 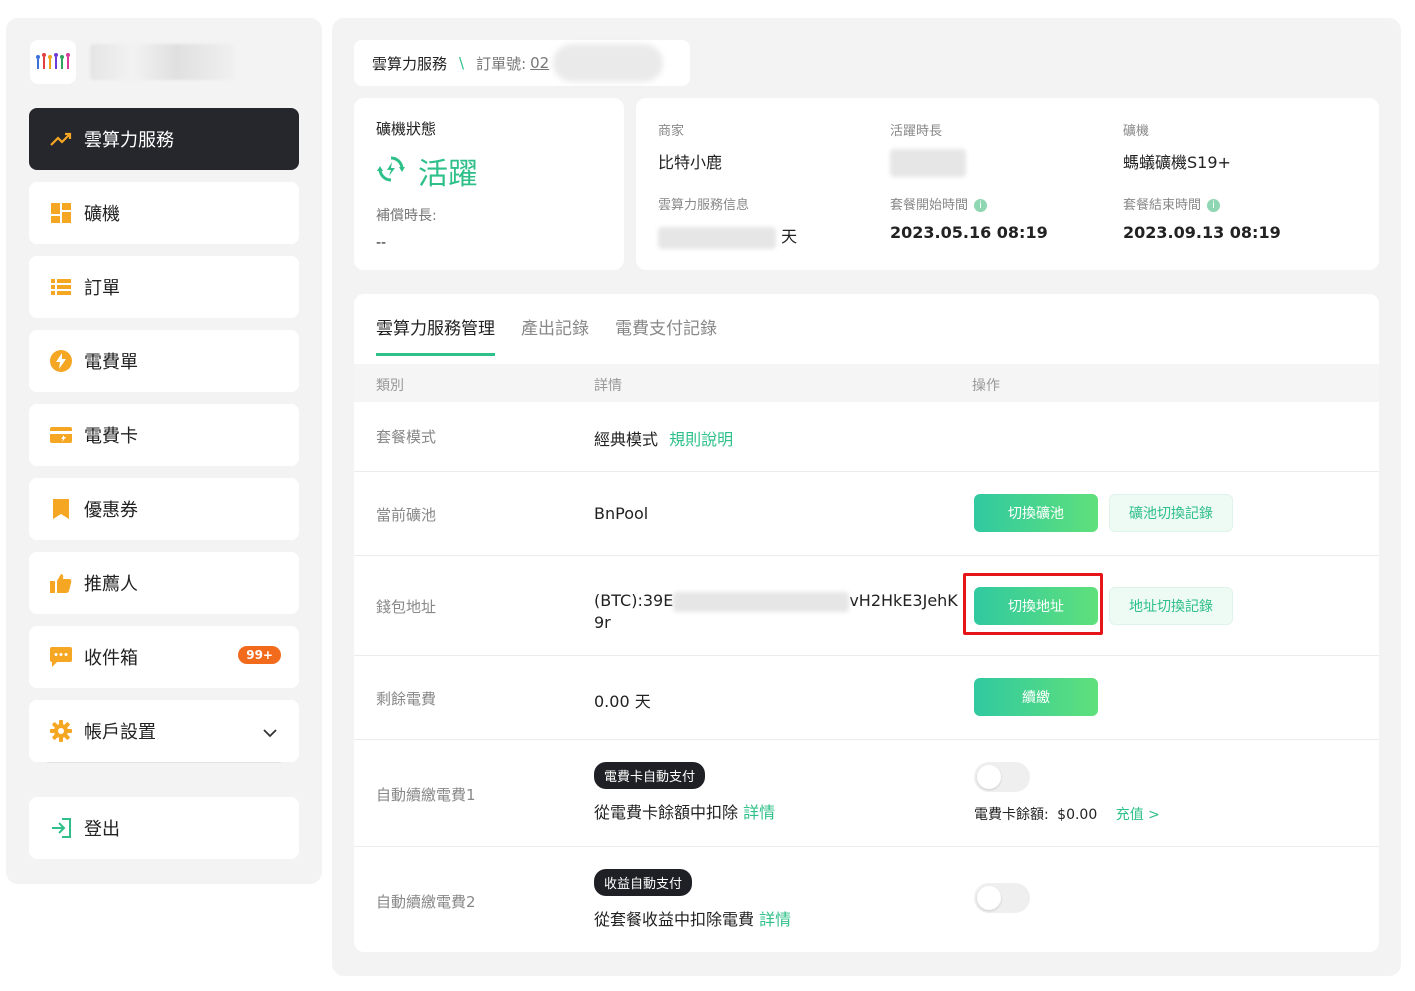 What do you see at coordinates (61, 657) in the screenshot?
I see `message-icon` at bounding box center [61, 657].